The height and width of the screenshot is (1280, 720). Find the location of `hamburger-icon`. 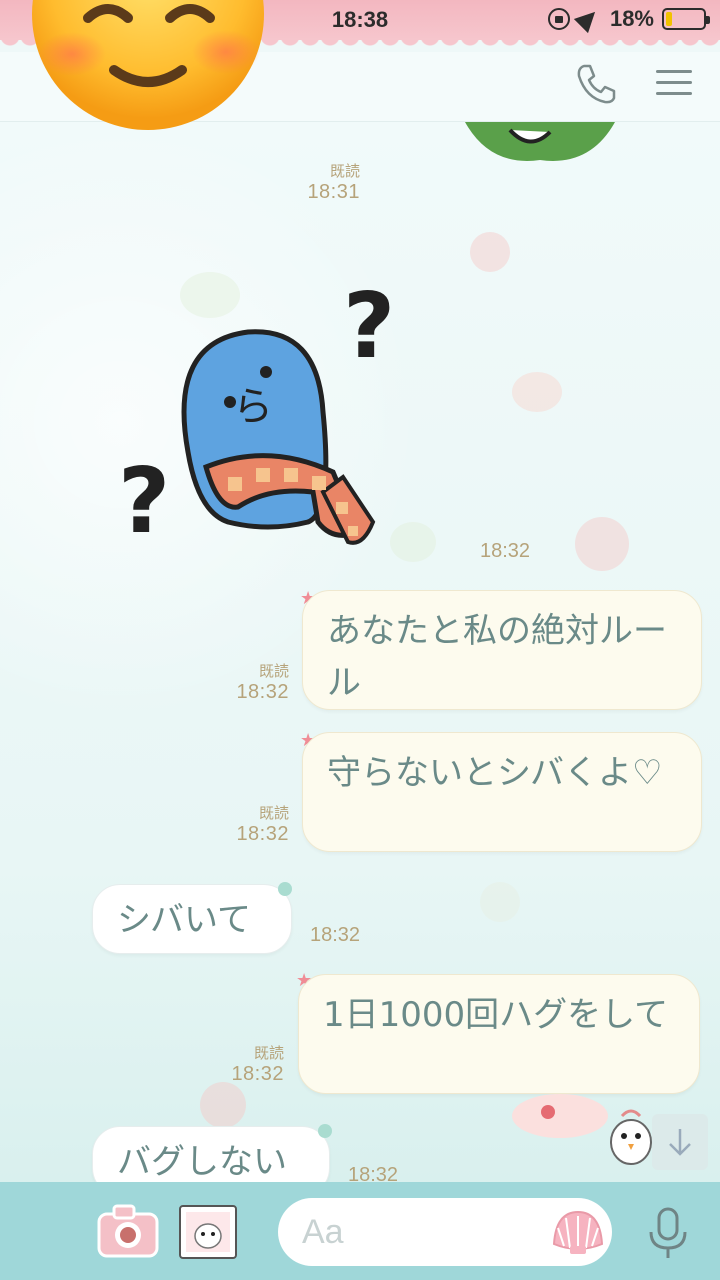

hamburger-icon is located at coordinates (674, 84).